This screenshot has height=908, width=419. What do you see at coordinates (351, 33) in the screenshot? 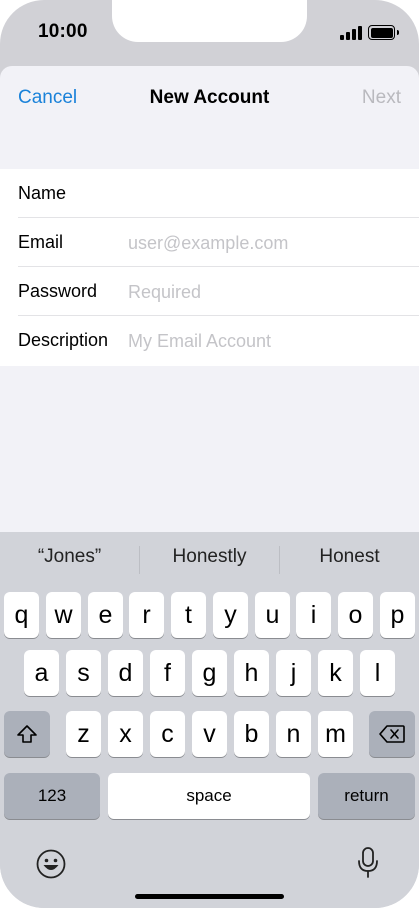
I see `signal-icon` at bounding box center [351, 33].